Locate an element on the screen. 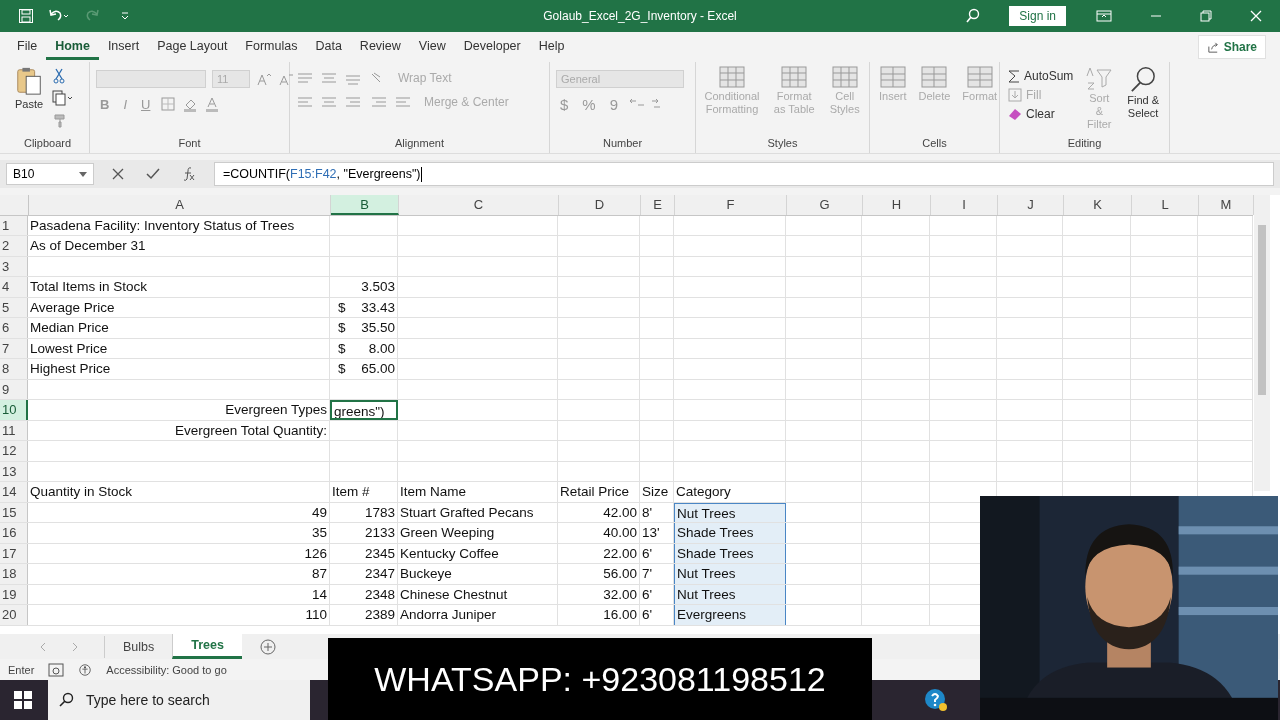  increase-font-size-icon is located at coordinates (264, 79).